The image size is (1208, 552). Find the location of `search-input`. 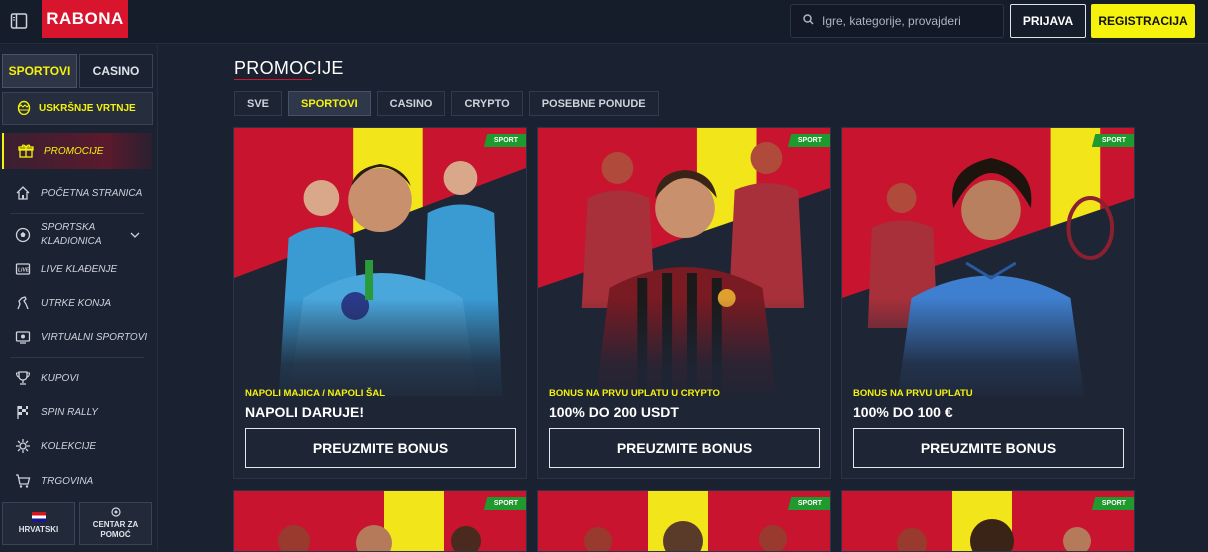

search-input is located at coordinates (907, 21).